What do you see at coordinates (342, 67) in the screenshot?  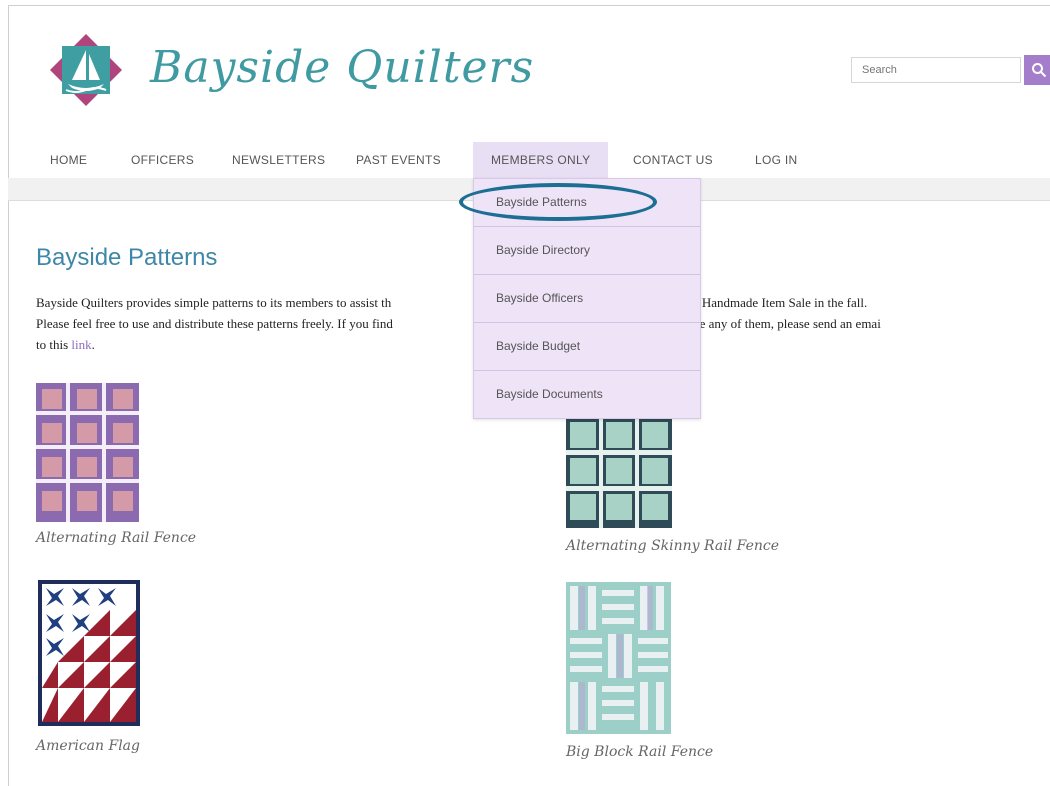 I see `site-title: Bayside Quilters` at bounding box center [342, 67].